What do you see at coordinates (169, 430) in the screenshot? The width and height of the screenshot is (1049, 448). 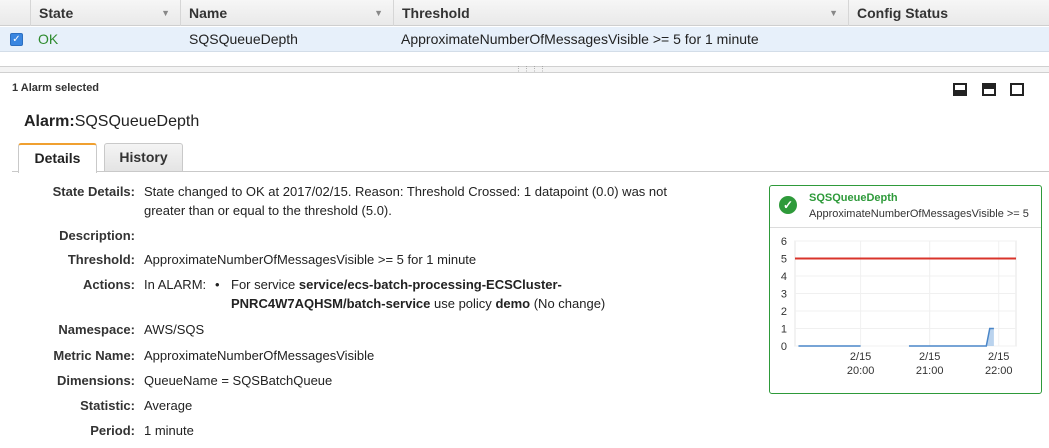 I see `period-value: 1 minute` at bounding box center [169, 430].